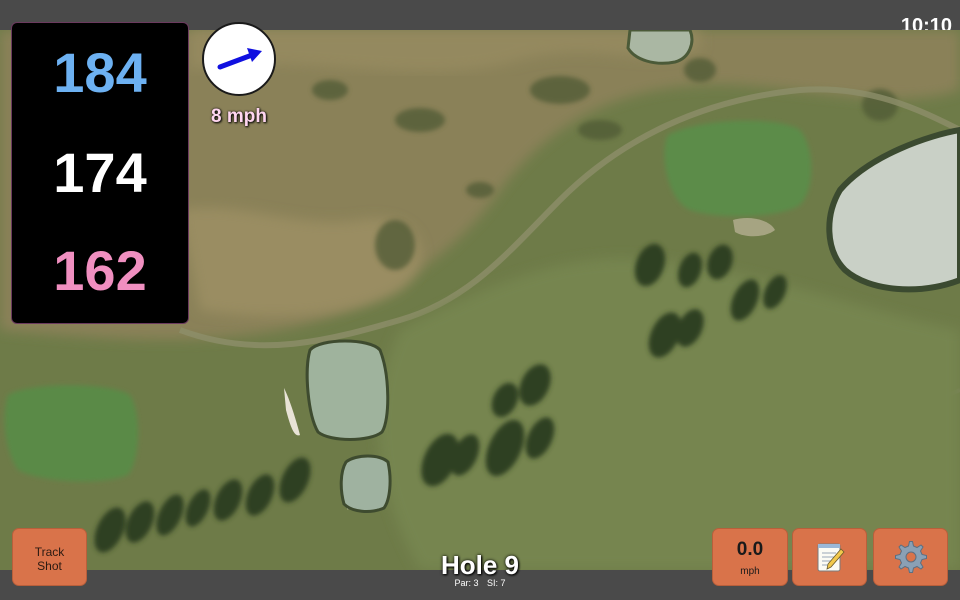 This screenshot has width=960, height=600. I want to click on distance-panel: 184 174 162, so click(100, 173).